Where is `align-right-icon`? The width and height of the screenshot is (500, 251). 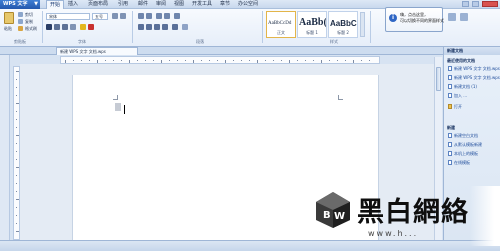 align-right-icon is located at coordinates (157, 27).